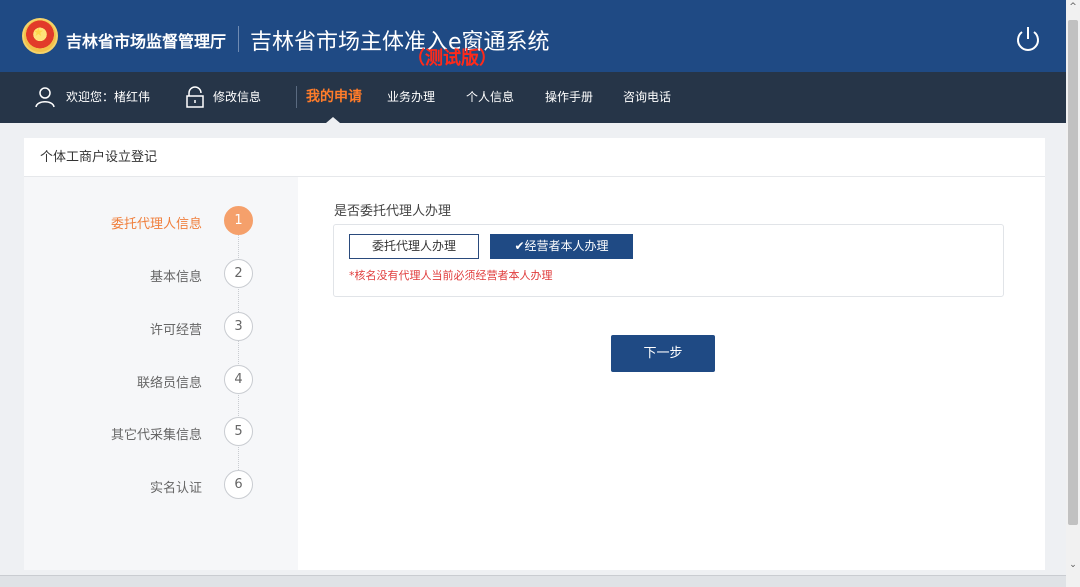 The image size is (1080, 587). I want to click on step-number: 1, so click(238, 220).